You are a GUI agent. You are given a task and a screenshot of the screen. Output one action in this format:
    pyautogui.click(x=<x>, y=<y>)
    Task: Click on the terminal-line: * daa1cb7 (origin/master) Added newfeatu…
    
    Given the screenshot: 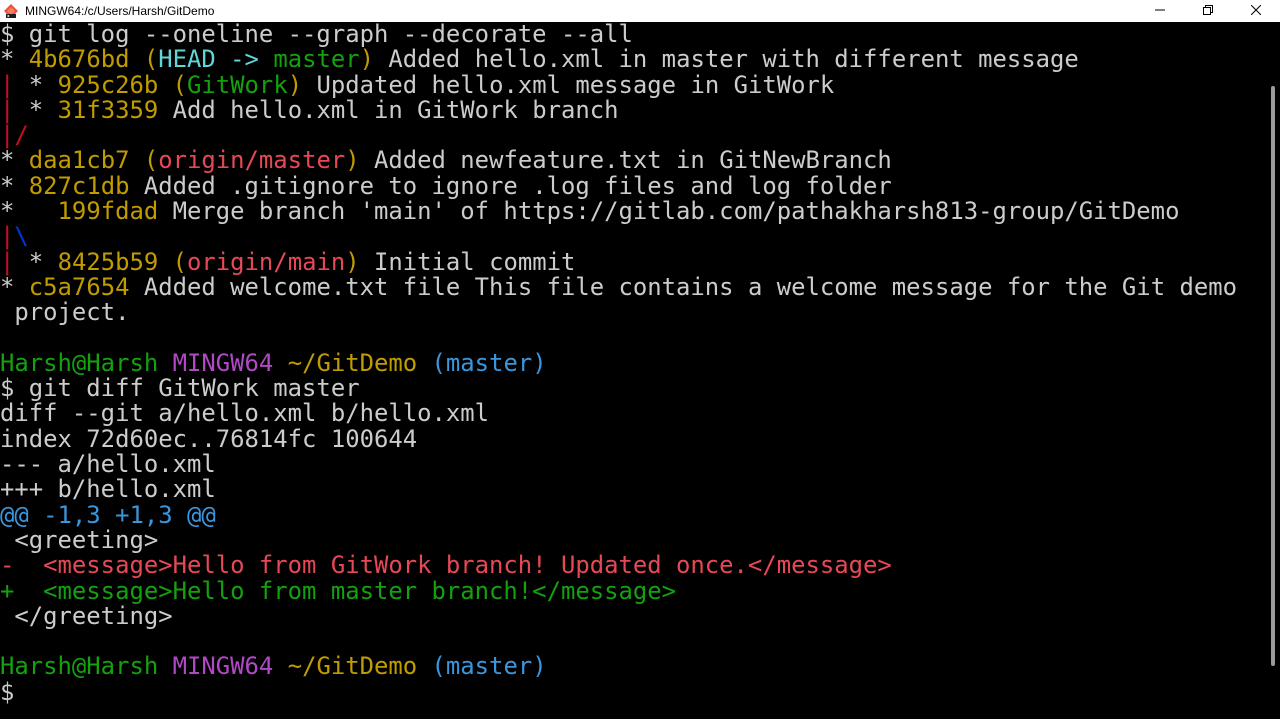 What is the action you would take?
    pyautogui.click(x=633, y=160)
    